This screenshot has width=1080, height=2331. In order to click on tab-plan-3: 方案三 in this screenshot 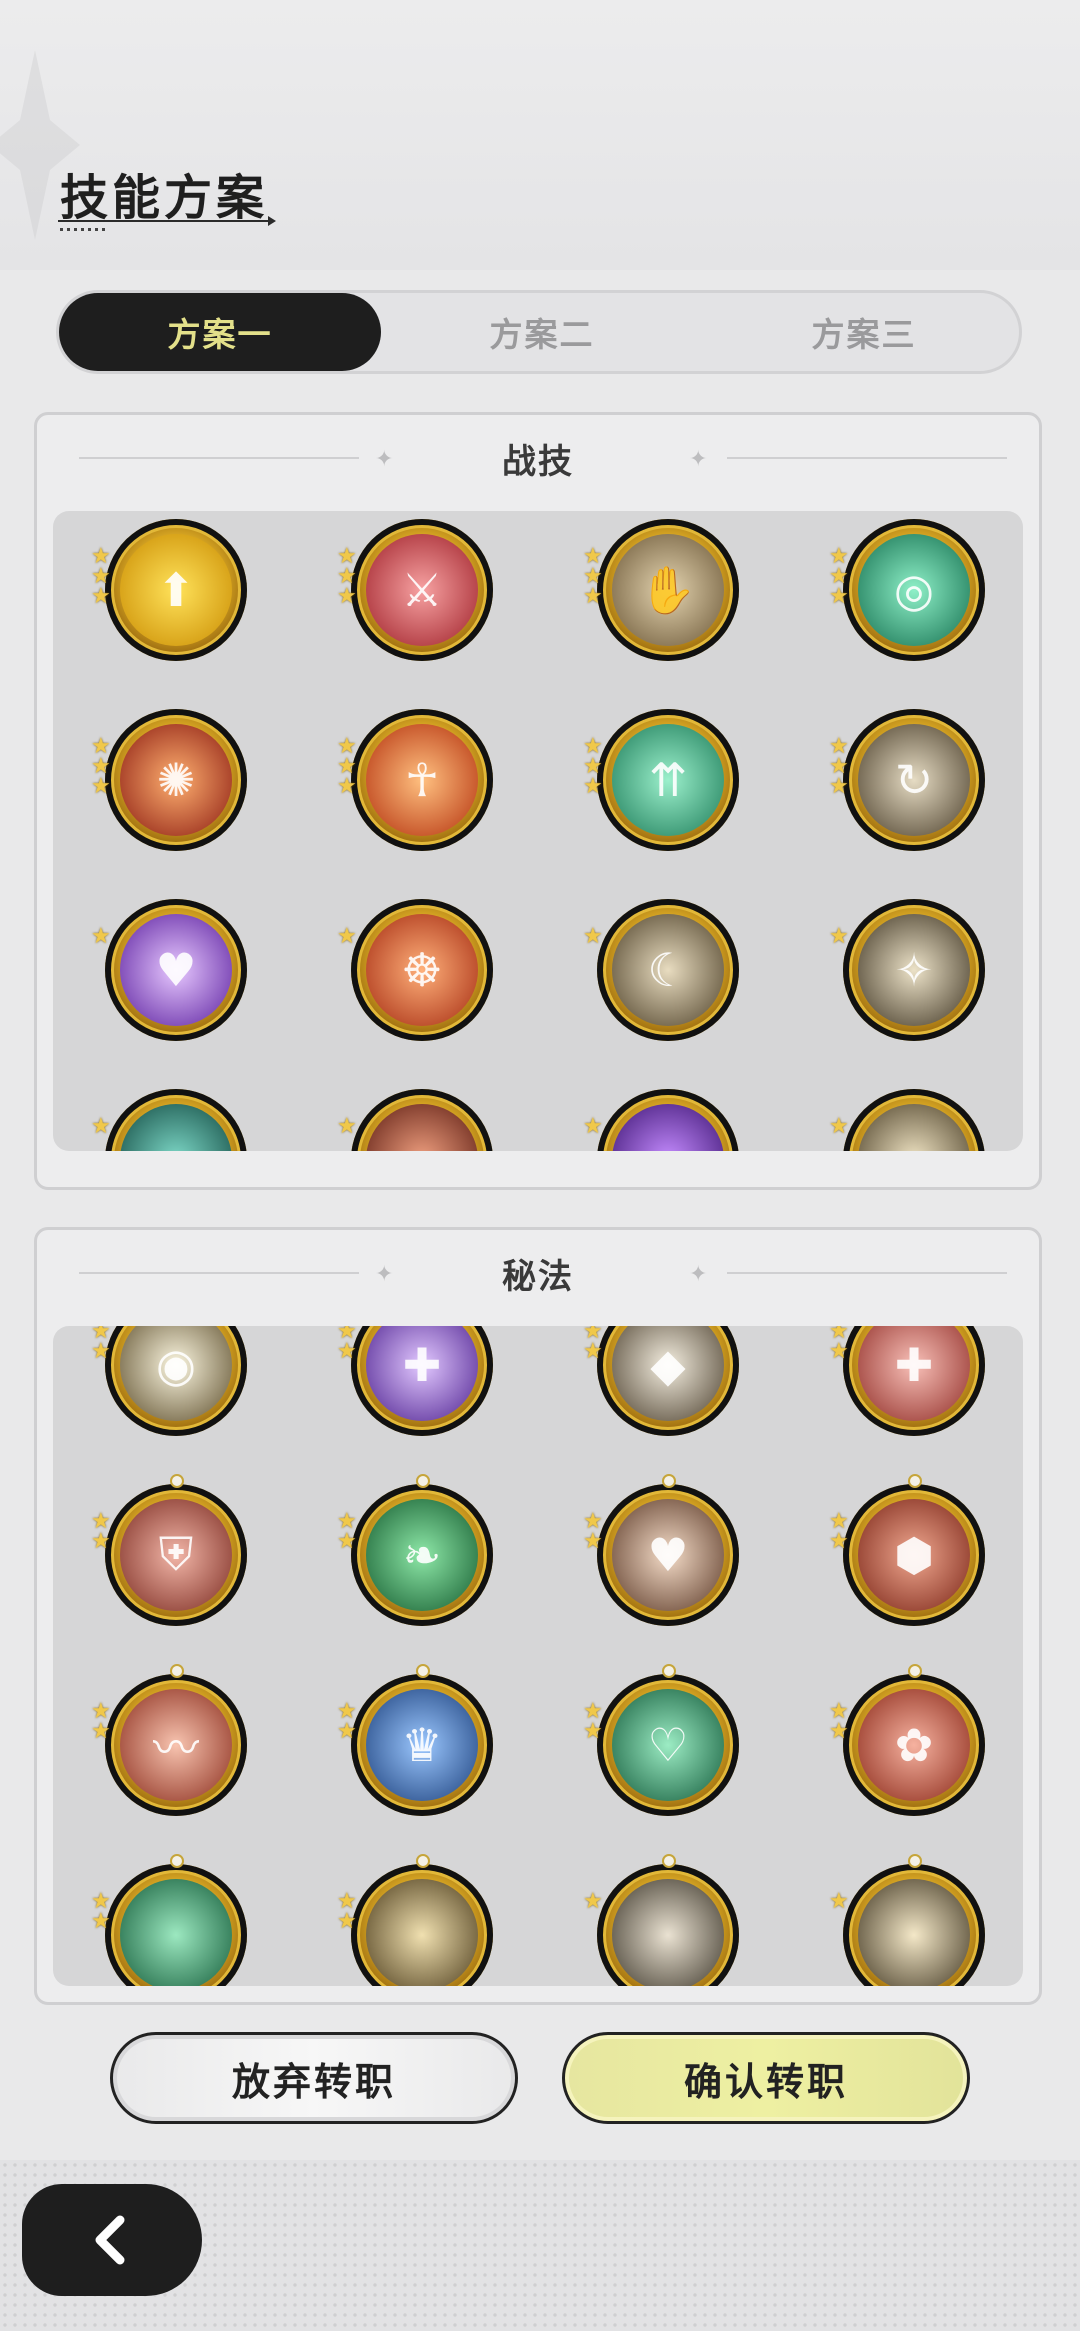, I will do `click(864, 332)`.